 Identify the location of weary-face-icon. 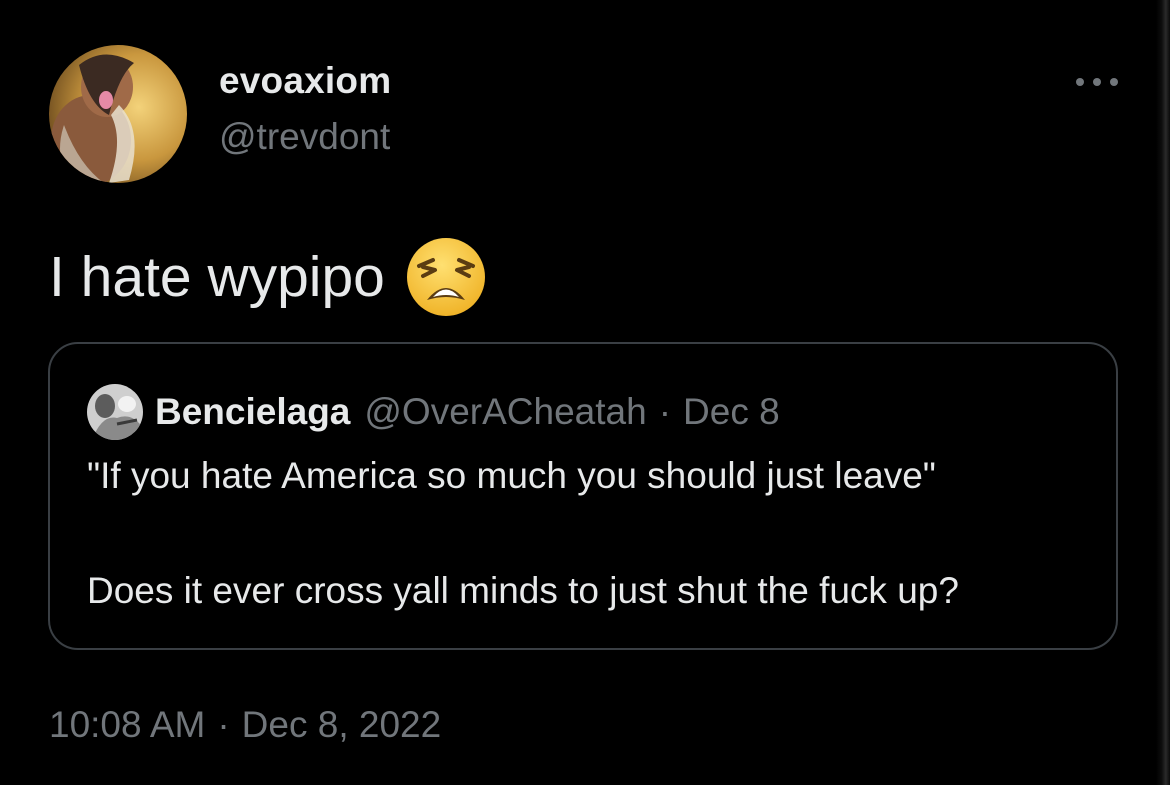
(446, 277).